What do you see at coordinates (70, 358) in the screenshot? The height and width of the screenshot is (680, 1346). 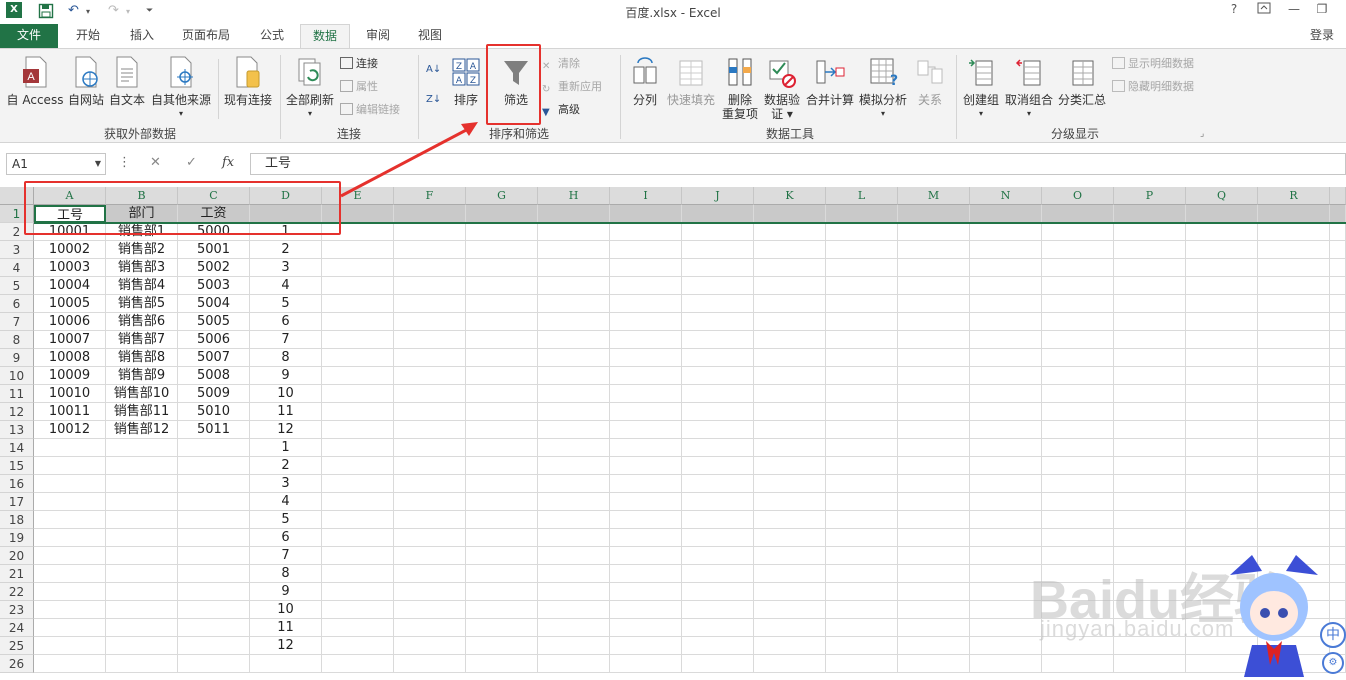 I see `cell-A9: 10008` at bounding box center [70, 358].